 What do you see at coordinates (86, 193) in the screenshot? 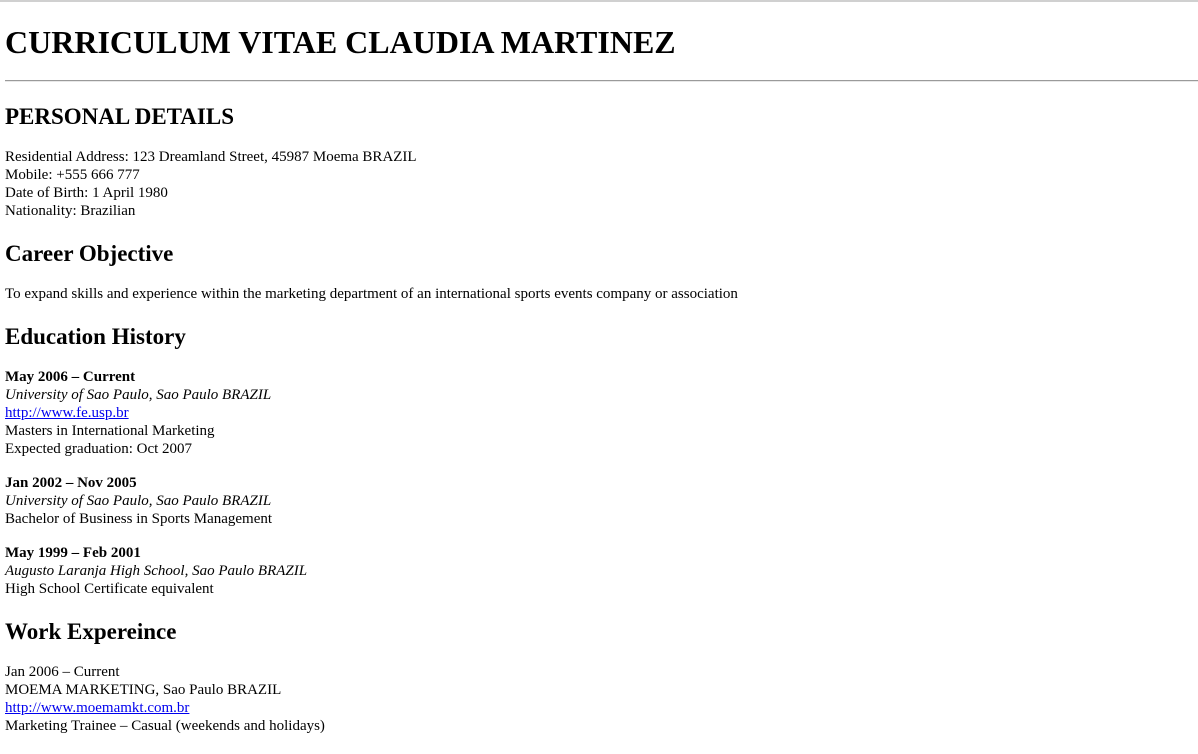
I see `date-of-birth: Date of Birth: 1 April 1980` at bounding box center [86, 193].